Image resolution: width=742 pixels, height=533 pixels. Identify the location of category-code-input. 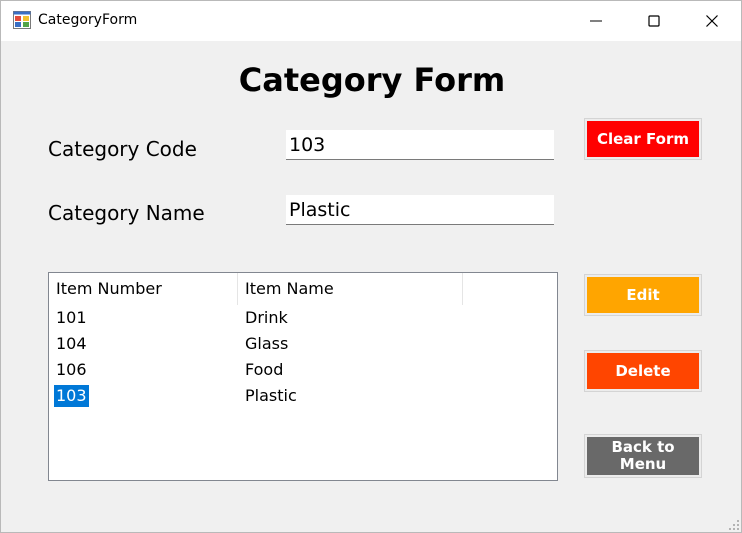
(420, 145).